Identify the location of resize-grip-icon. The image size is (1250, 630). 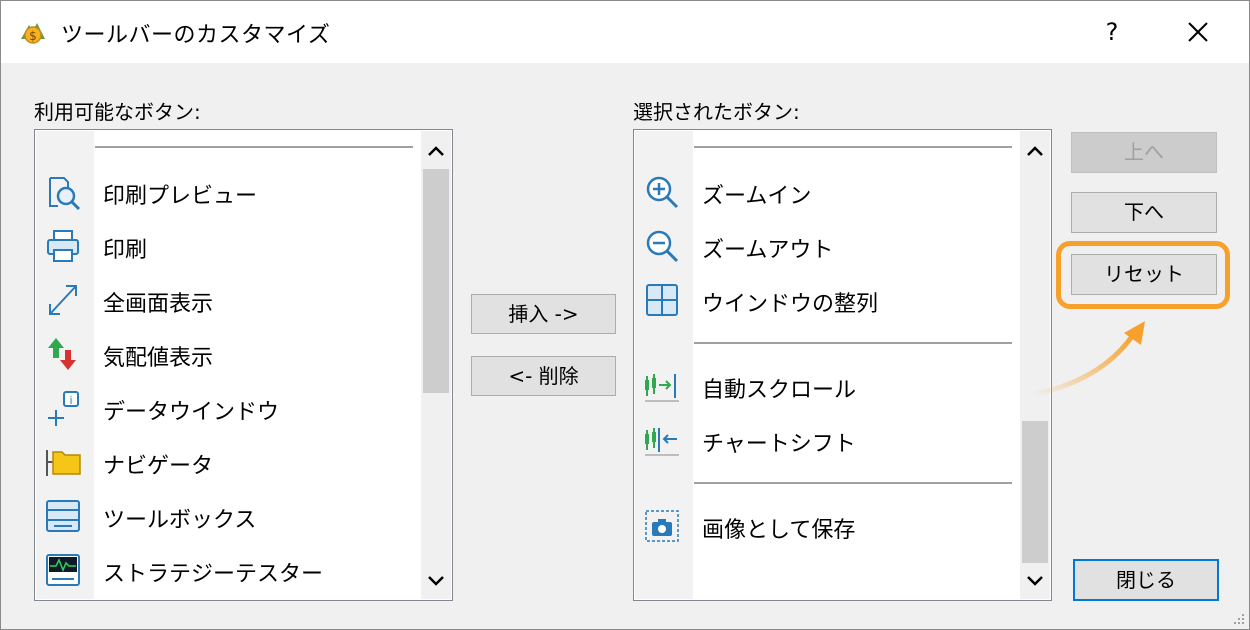
(1238, 618).